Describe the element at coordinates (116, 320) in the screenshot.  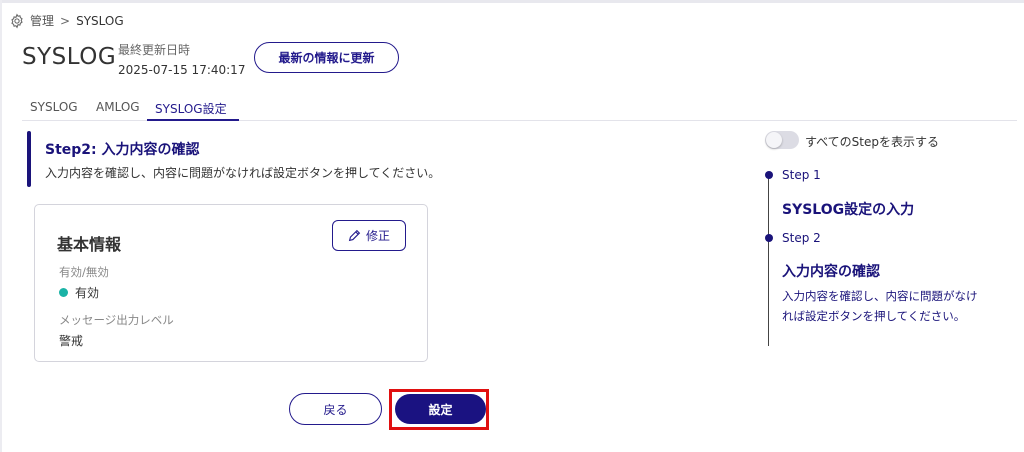
I see `log-level-field-label: メッセージ出力レベル` at that location.